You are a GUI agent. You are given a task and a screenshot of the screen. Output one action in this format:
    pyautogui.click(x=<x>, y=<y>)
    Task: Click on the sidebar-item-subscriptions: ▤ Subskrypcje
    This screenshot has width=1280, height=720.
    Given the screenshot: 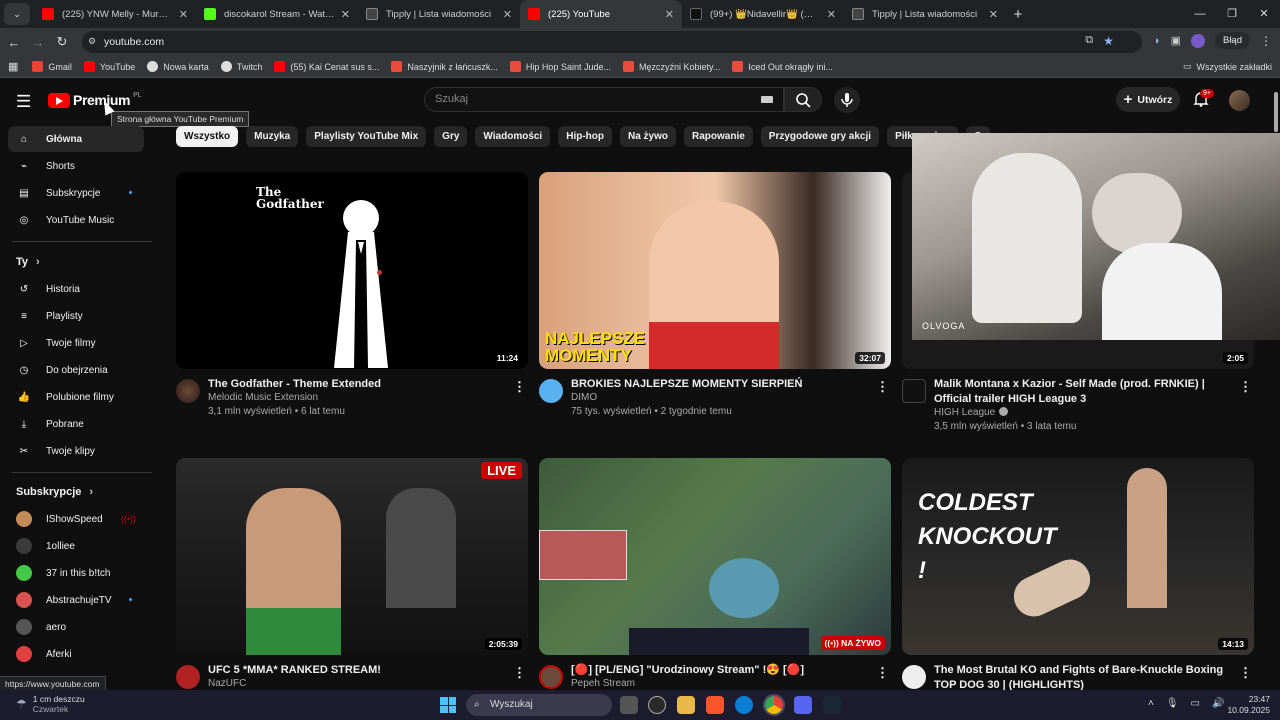 What is the action you would take?
    pyautogui.click(x=76, y=193)
    